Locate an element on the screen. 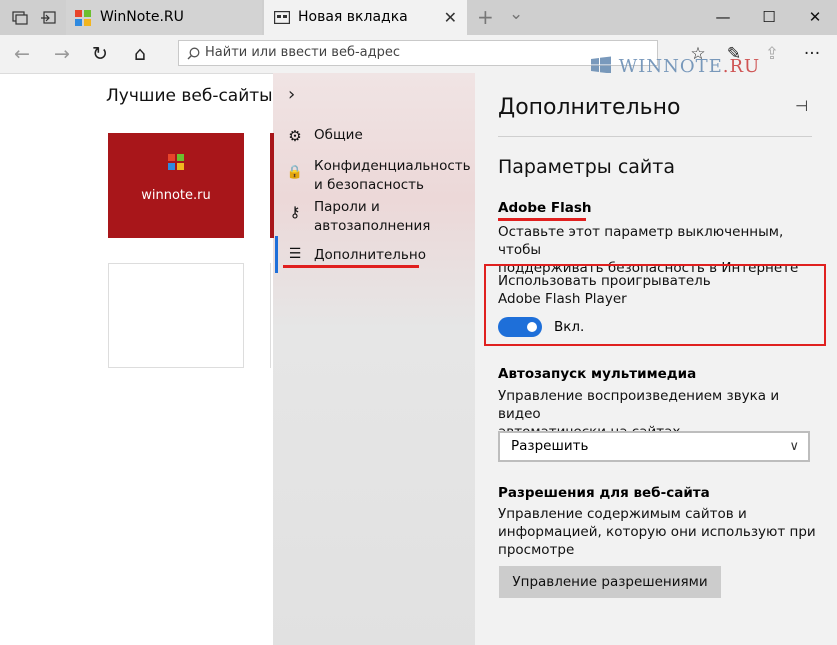  settings-menu-item-general: ⚙ Общие is located at coordinates (374, 136).